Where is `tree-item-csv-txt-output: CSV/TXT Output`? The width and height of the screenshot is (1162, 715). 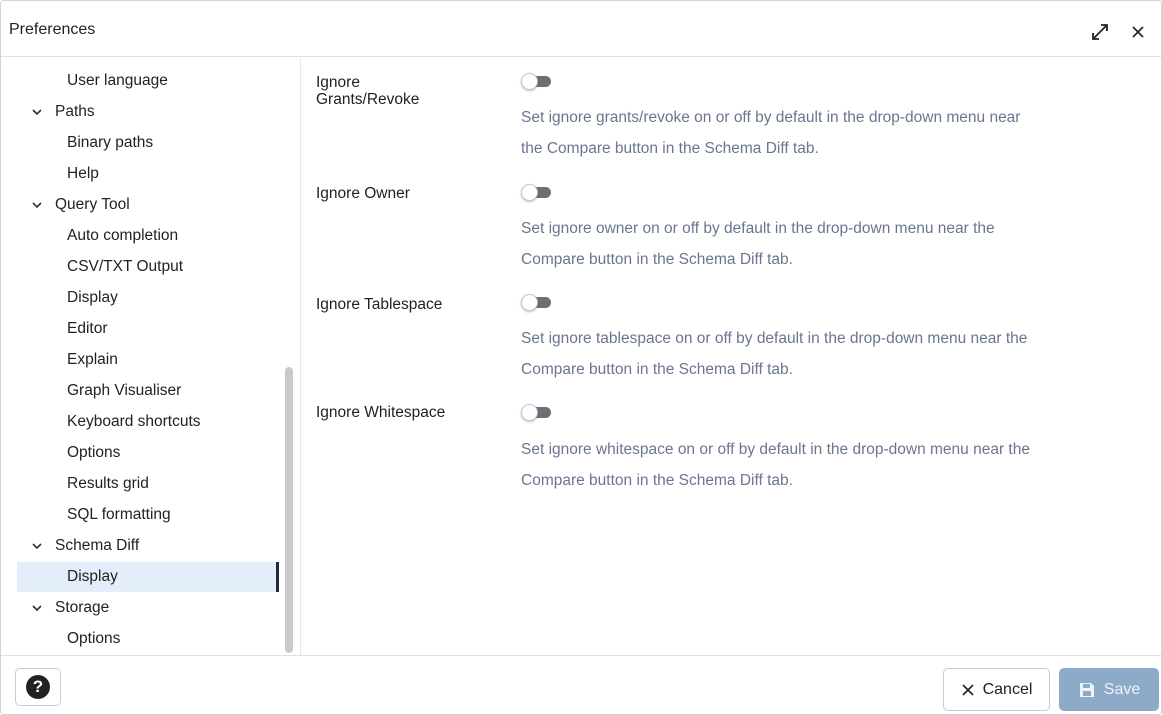
tree-item-csv-txt-output: CSV/TXT Output is located at coordinates (148, 267).